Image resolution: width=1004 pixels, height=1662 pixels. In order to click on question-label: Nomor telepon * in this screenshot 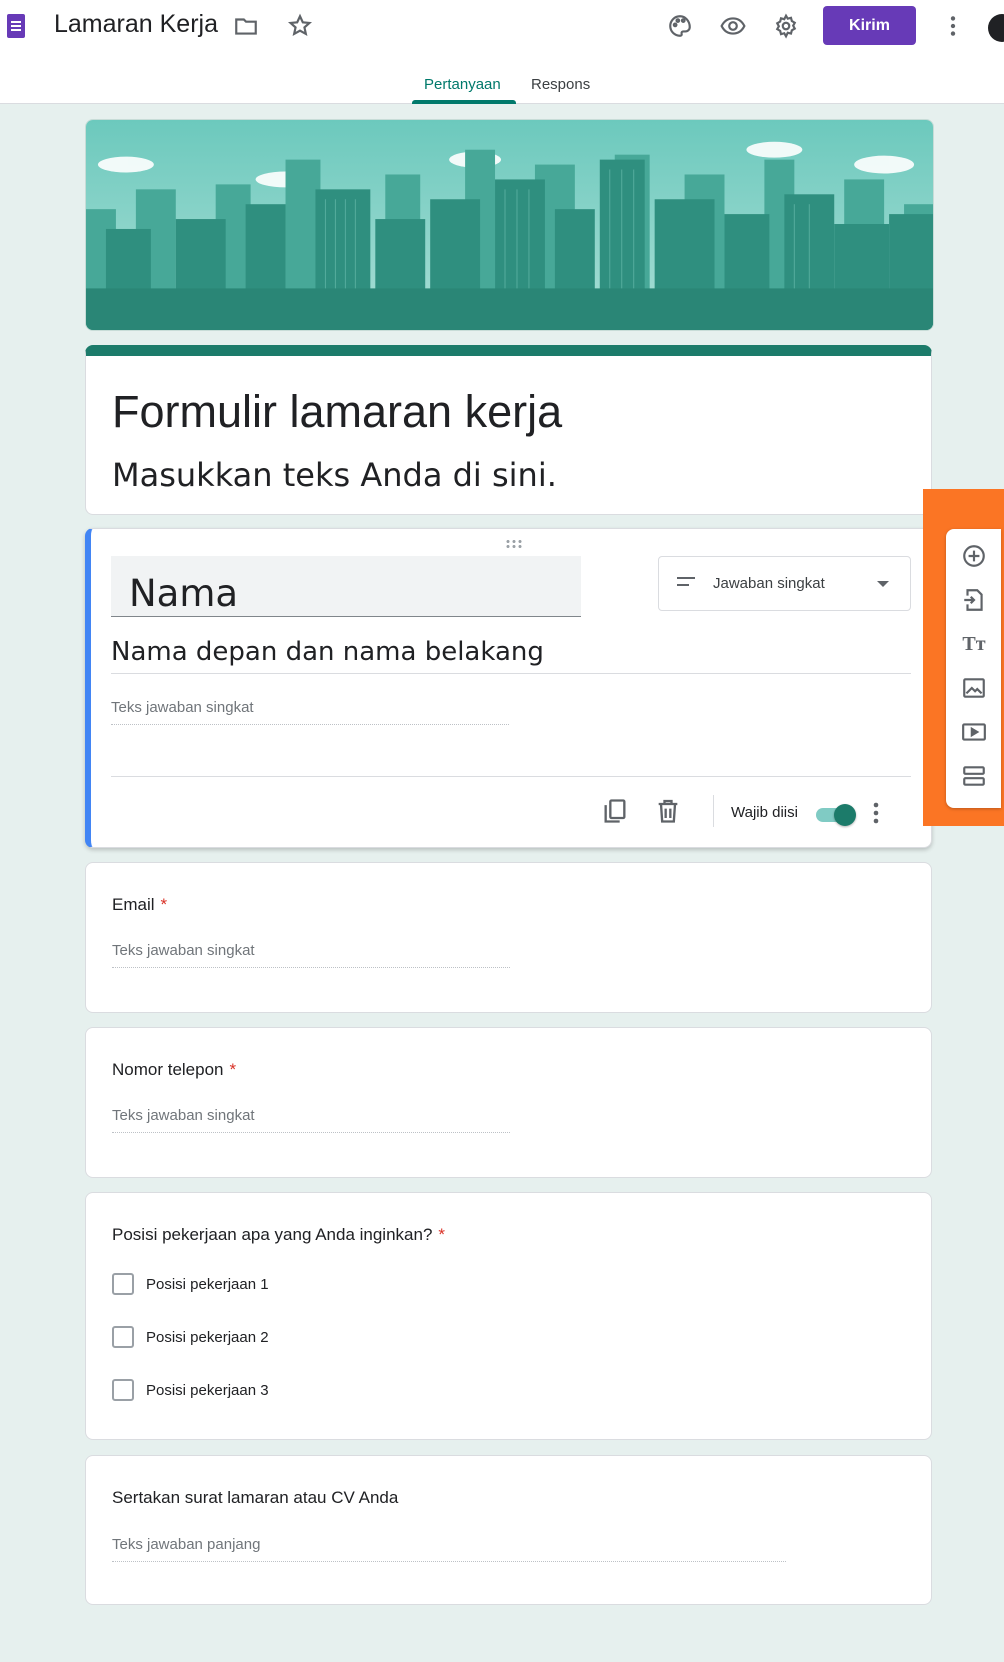, I will do `click(174, 1070)`.